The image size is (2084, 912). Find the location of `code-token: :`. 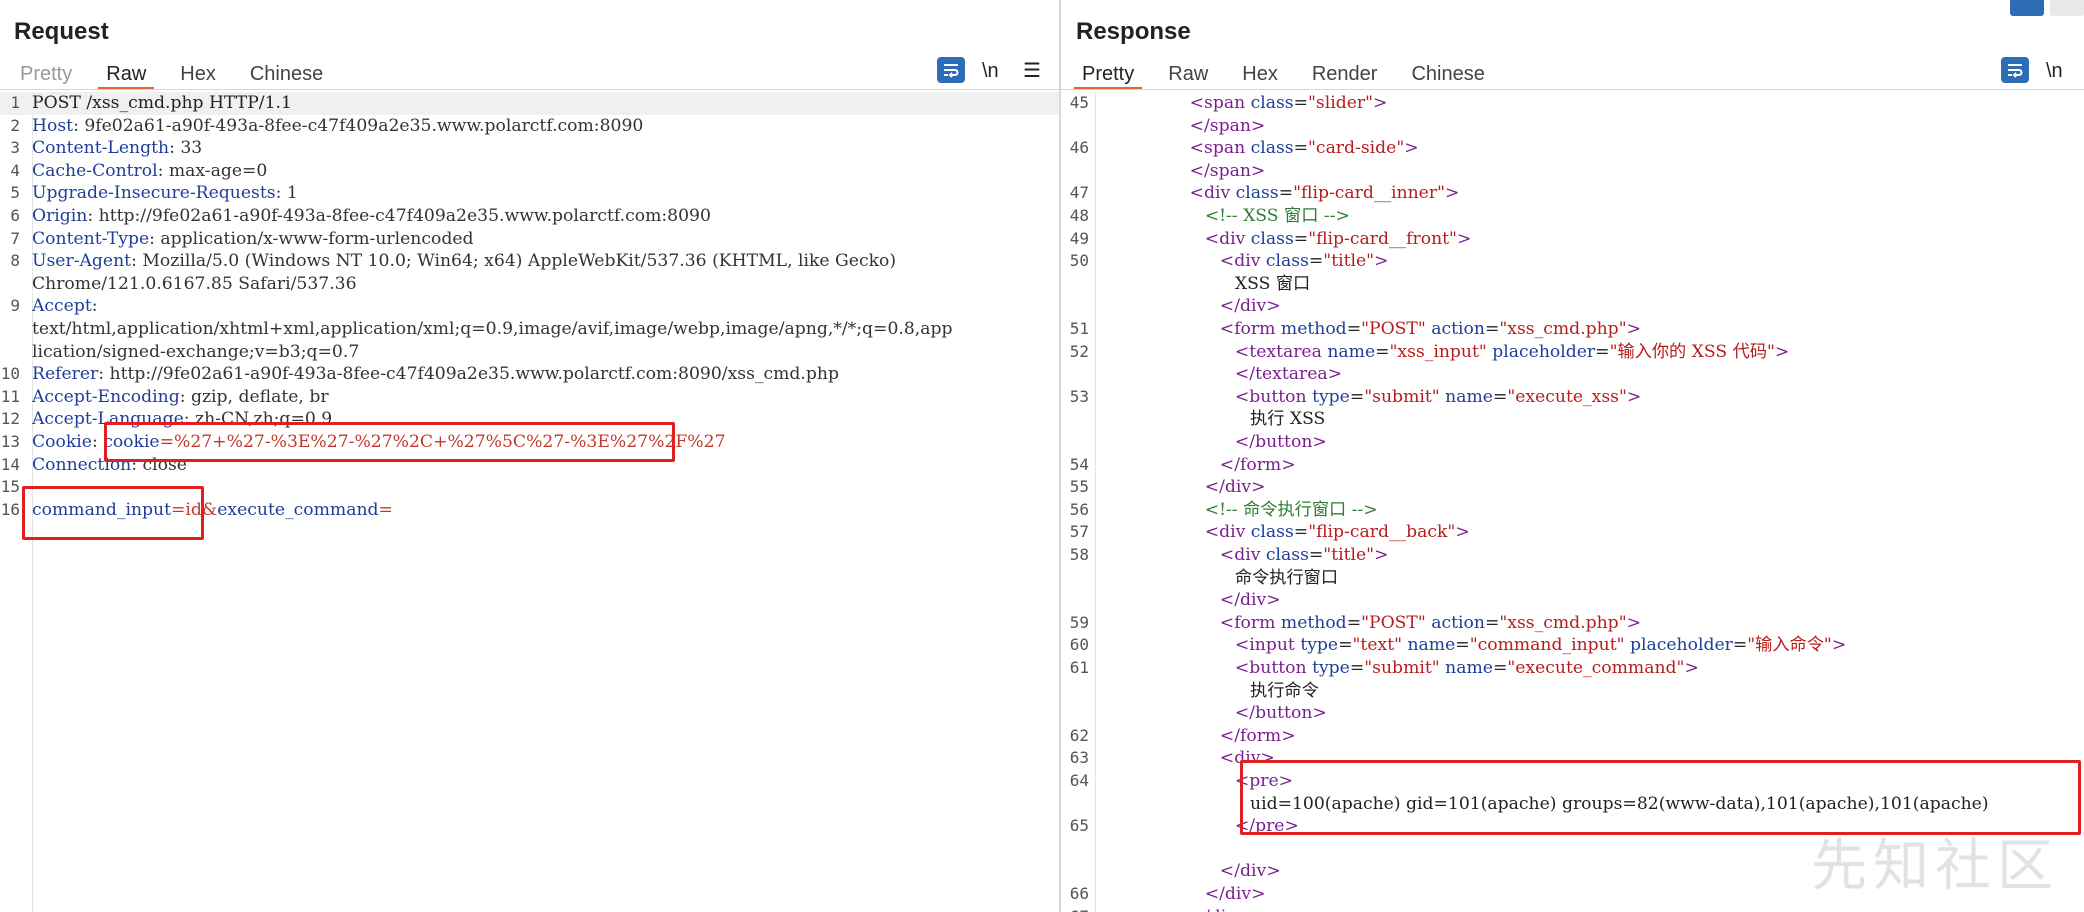

code-token: : is located at coordinates (97, 442).